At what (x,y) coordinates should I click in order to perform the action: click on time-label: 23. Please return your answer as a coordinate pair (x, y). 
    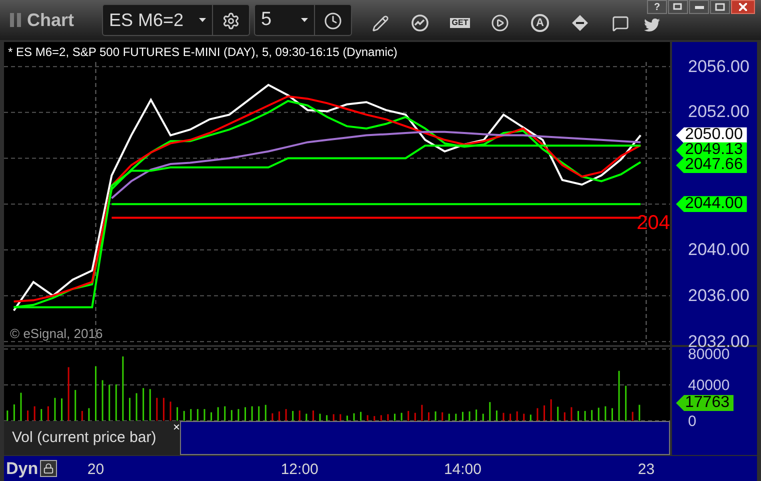
    Looking at the image, I should click on (646, 470).